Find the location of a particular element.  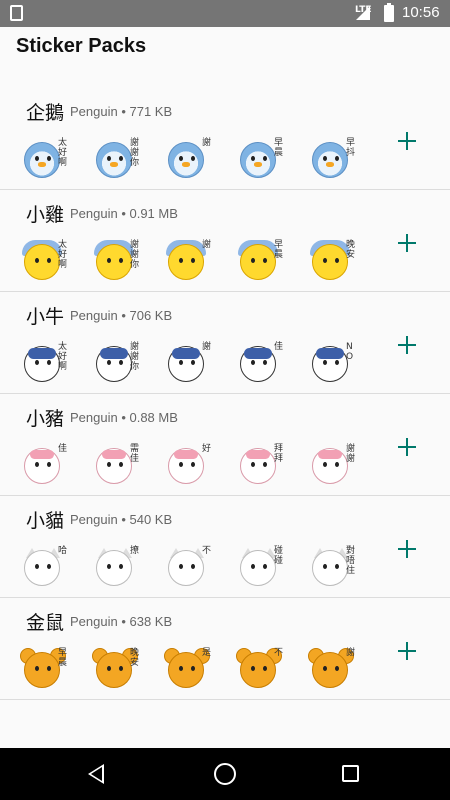

pack-name: 企鵝 is located at coordinates (45, 113).